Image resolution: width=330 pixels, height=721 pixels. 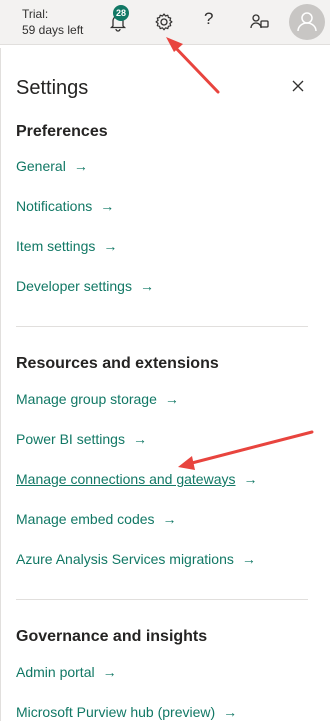 What do you see at coordinates (97, 399) in the screenshot?
I see `link-manage-group-storage: Manage group storage →` at bounding box center [97, 399].